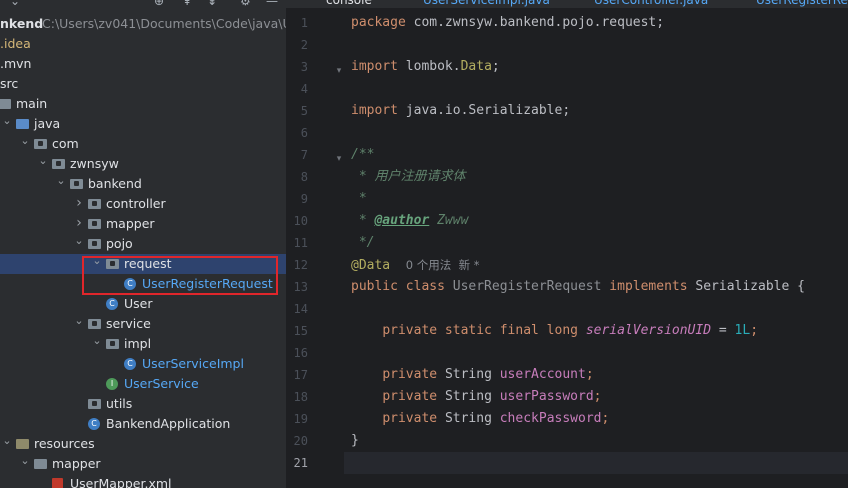 The width and height of the screenshot is (848, 488). I want to click on code-line-1: package com.zwnsyw.bankend.pojo.request;, so click(508, 22).